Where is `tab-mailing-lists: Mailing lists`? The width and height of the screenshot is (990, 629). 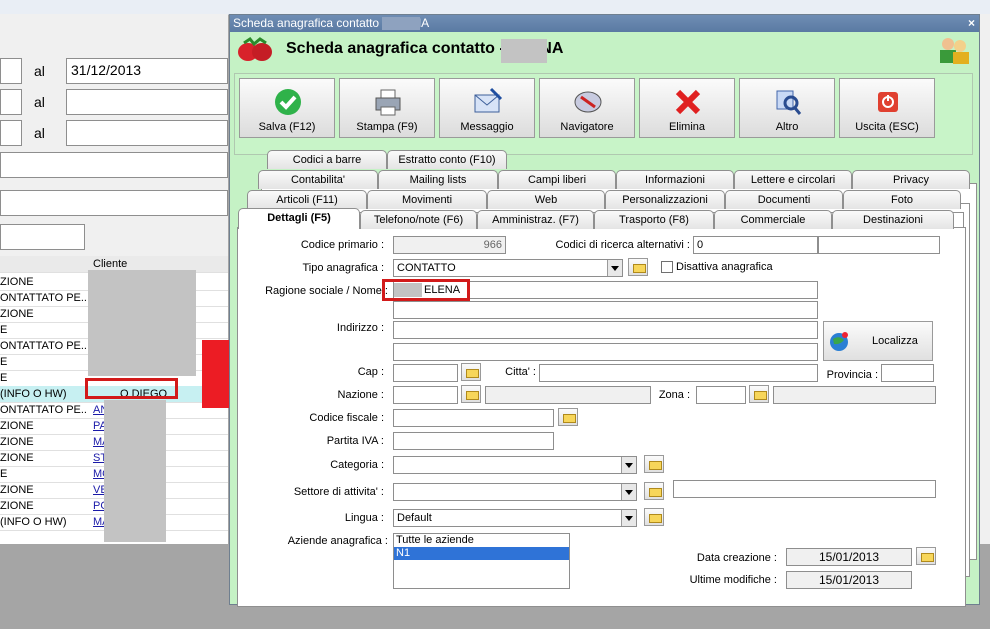
tab-mailing-lists: Mailing lists is located at coordinates (438, 179).